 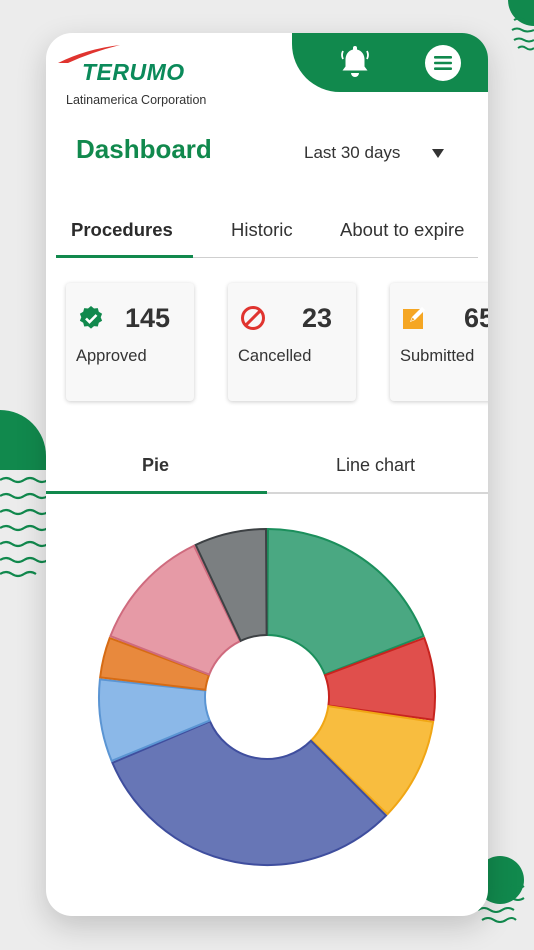 What do you see at coordinates (155, 465) in the screenshot?
I see `chart-tab-pie: Pie` at bounding box center [155, 465].